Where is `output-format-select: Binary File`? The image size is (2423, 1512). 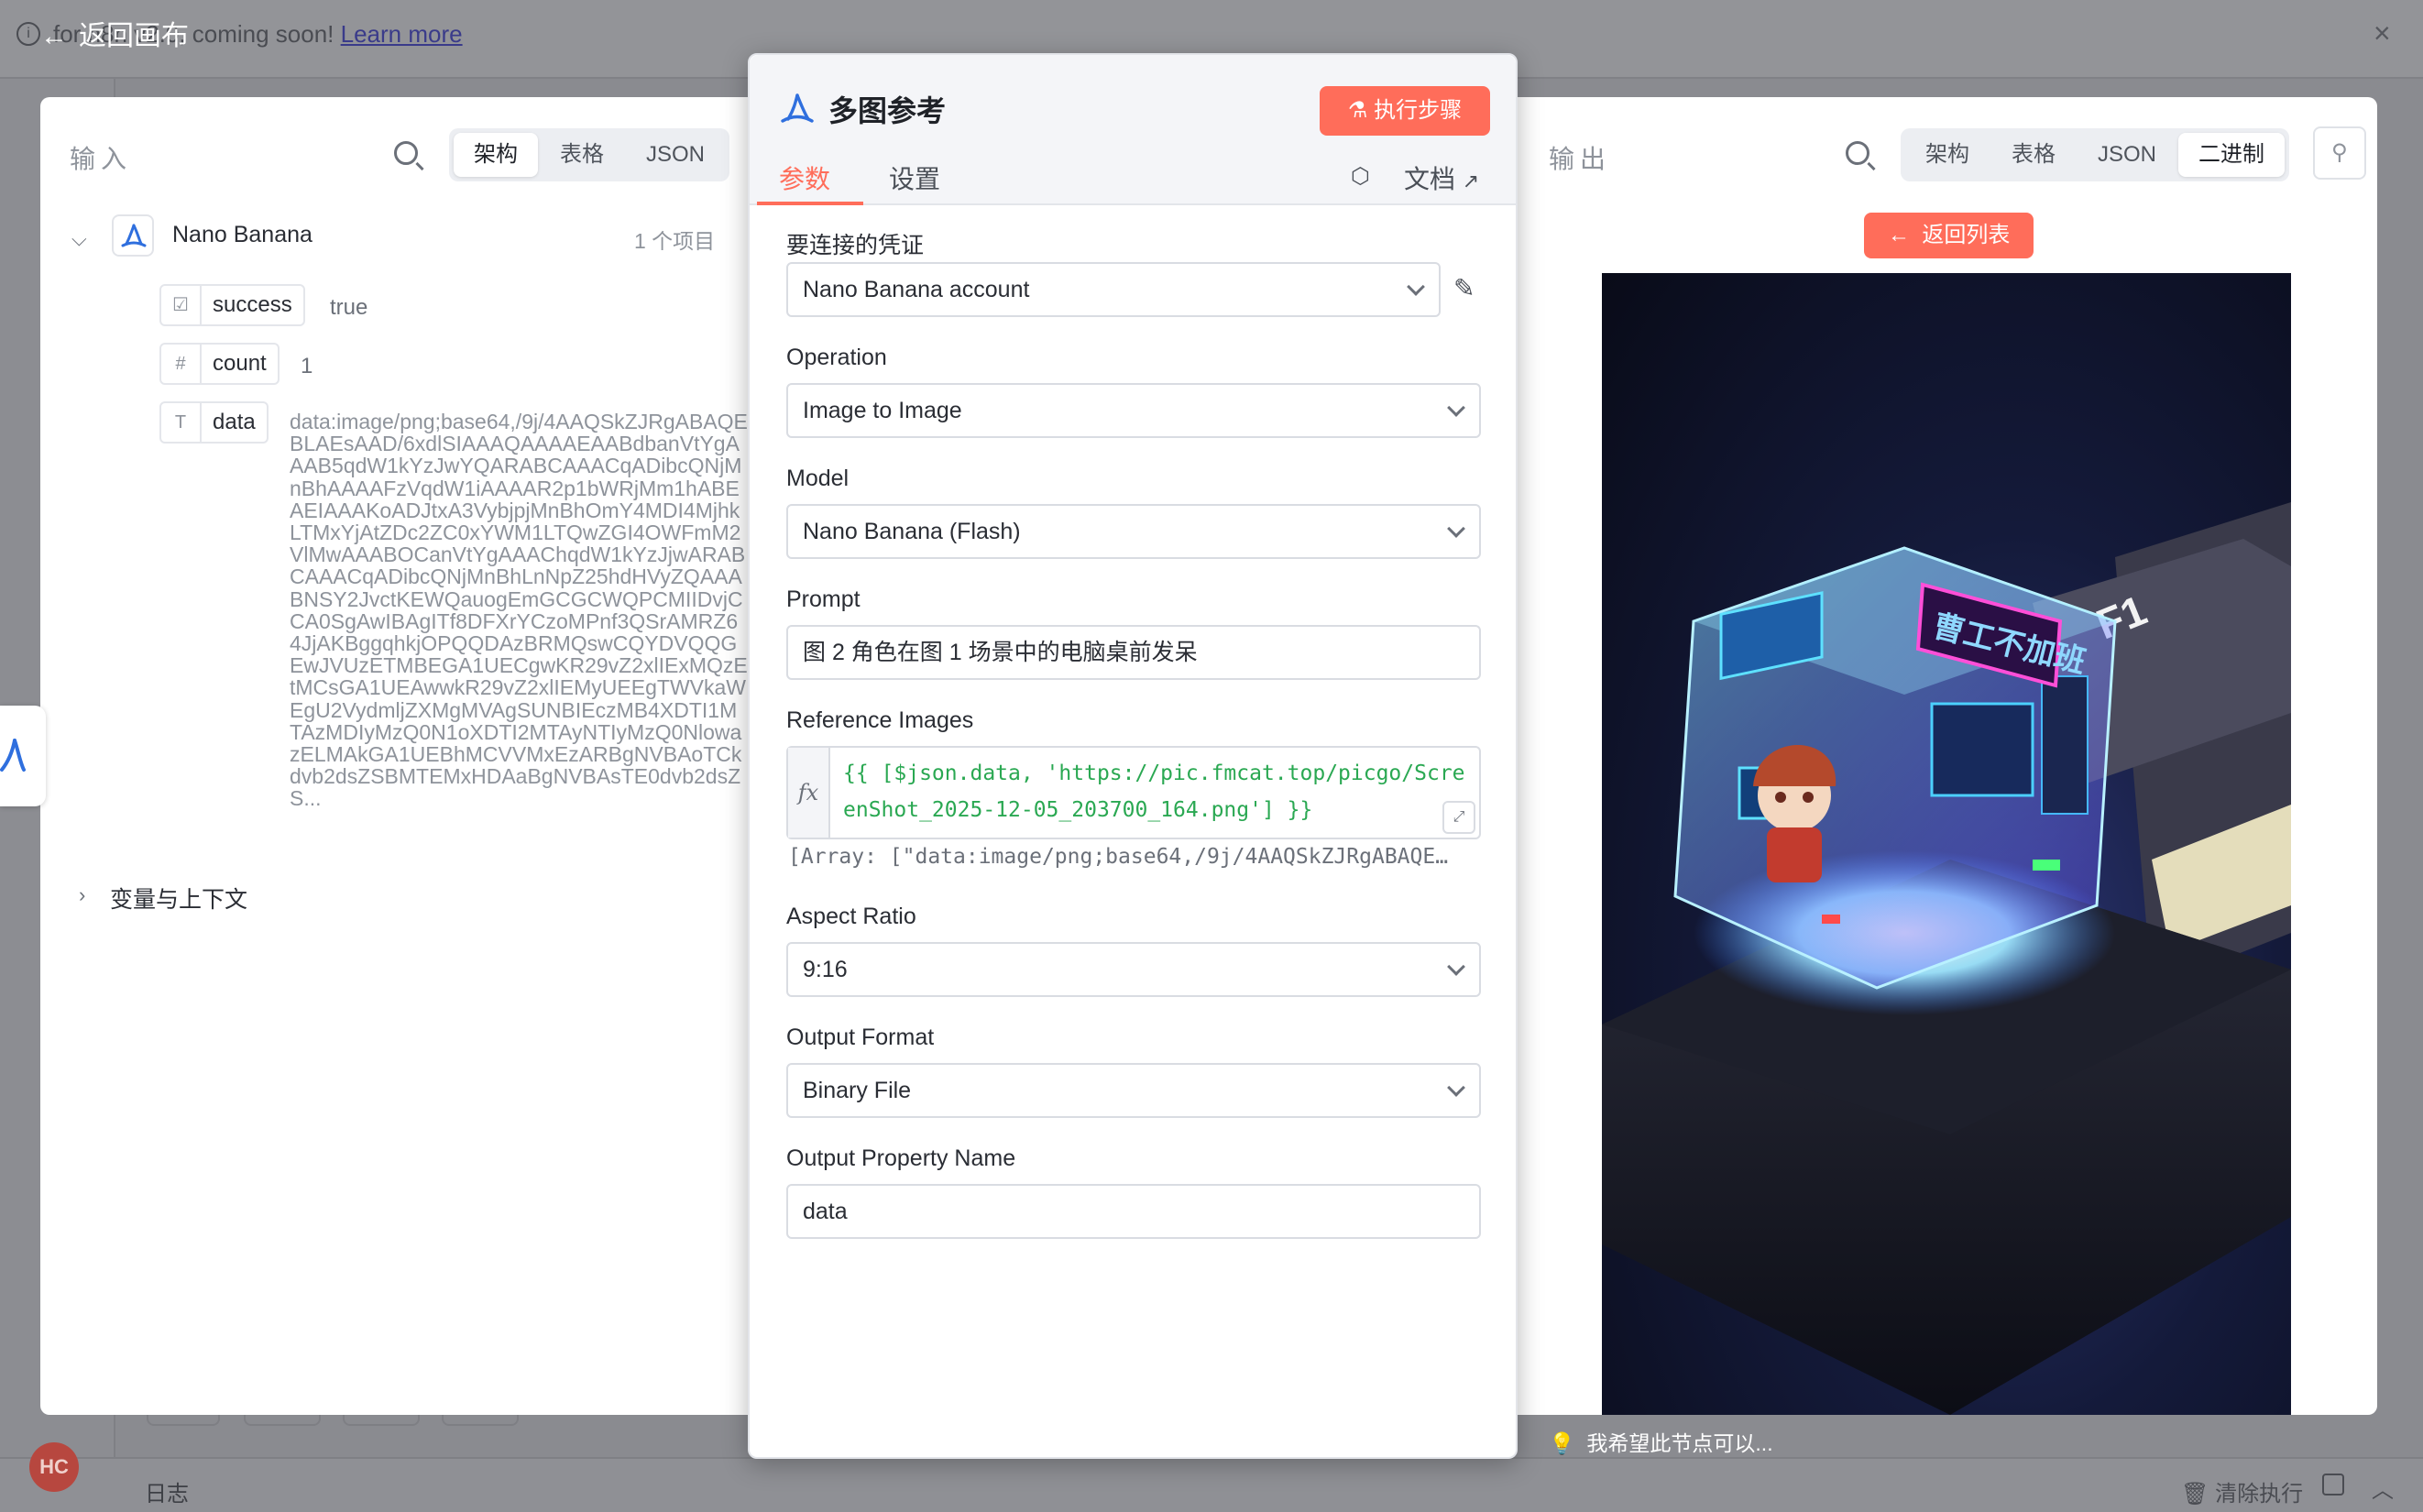
output-format-select: Binary File is located at coordinates (1133, 1090).